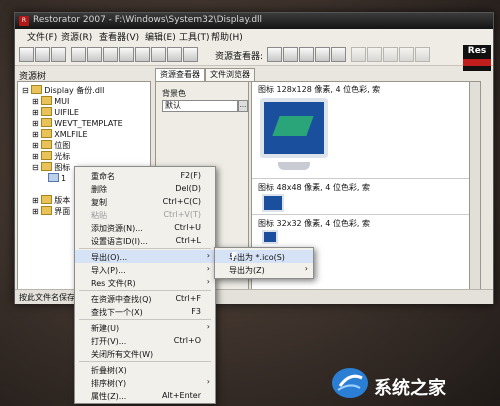 The height and width of the screenshot is (406, 500). I want to click on ctx-add-resource: 添加资源(N)... Ctrl+U, so click(145, 227).